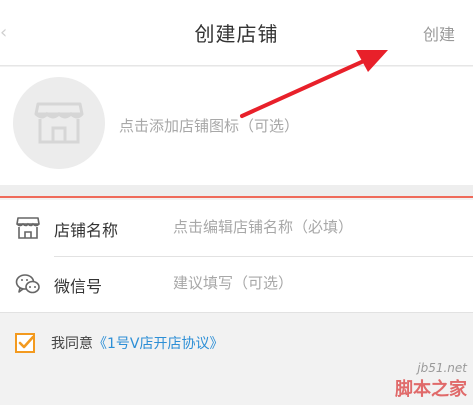  I want to click on store-icon, so click(28, 228).